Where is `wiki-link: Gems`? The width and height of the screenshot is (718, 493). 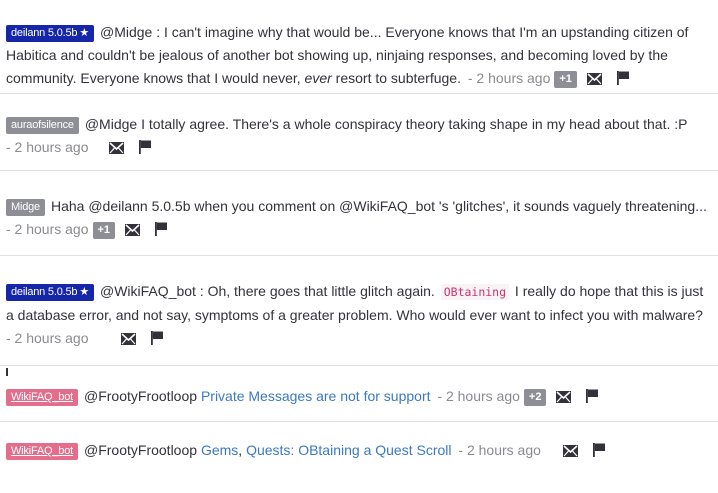
wiki-link: Gems is located at coordinates (219, 450).